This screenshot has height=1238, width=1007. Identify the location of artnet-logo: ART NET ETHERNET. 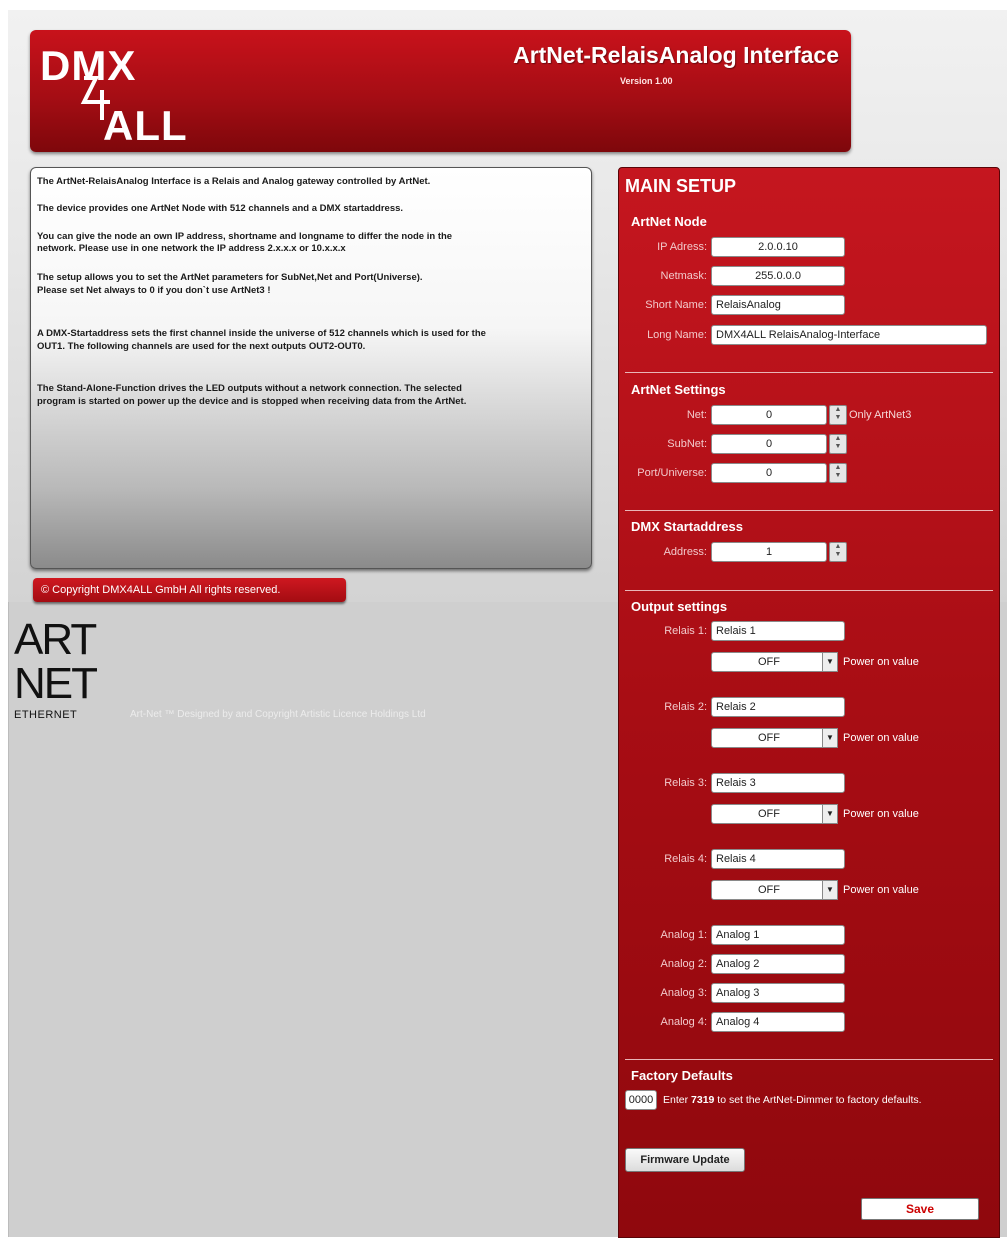
(72, 668).